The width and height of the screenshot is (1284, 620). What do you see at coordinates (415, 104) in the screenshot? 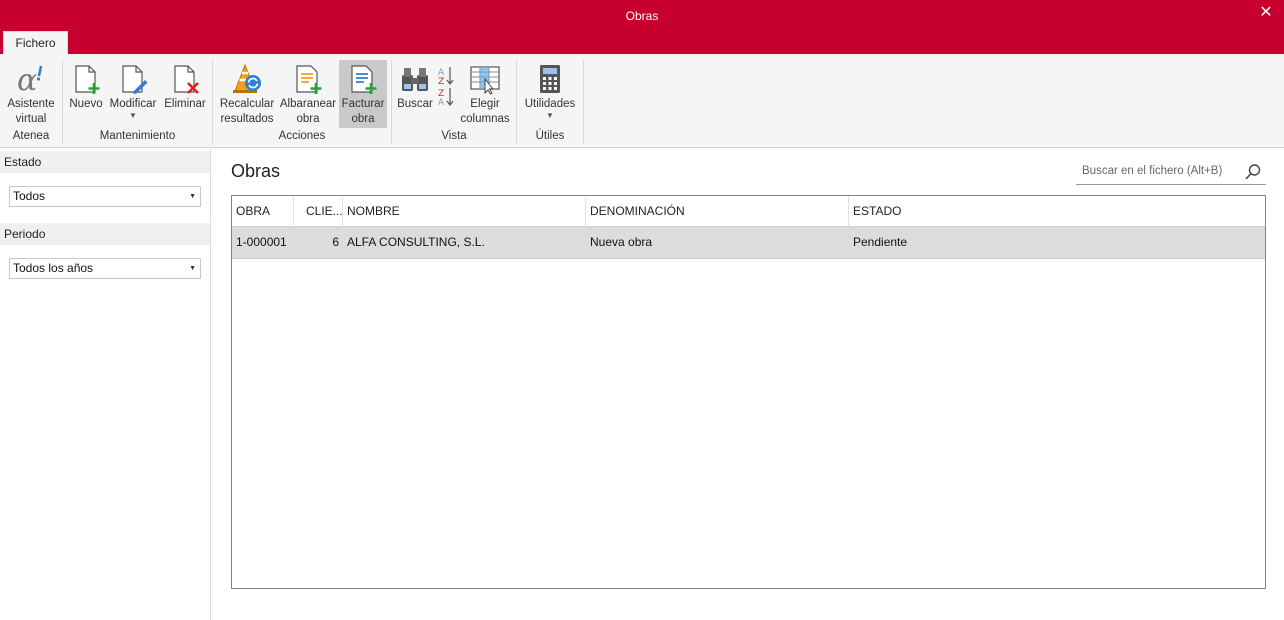
I see `buscar-label: Buscar` at bounding box center [415, 104].